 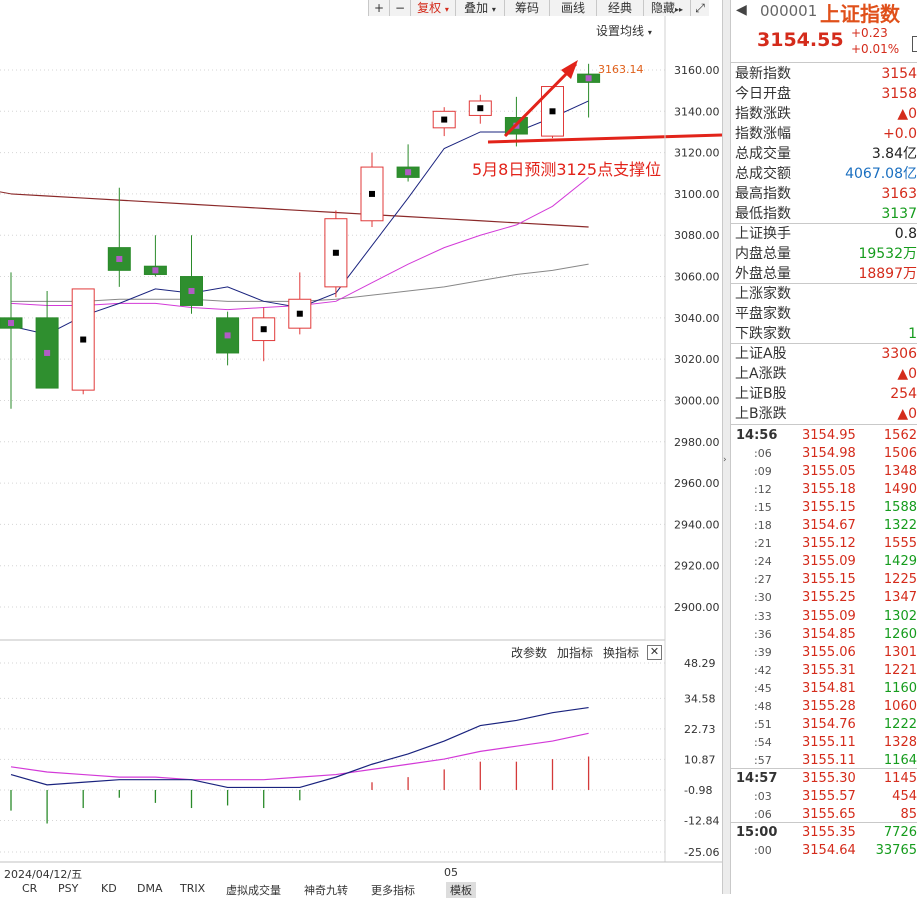 I want to click on quote-label: 上证换手, so click(x=763, y=234).